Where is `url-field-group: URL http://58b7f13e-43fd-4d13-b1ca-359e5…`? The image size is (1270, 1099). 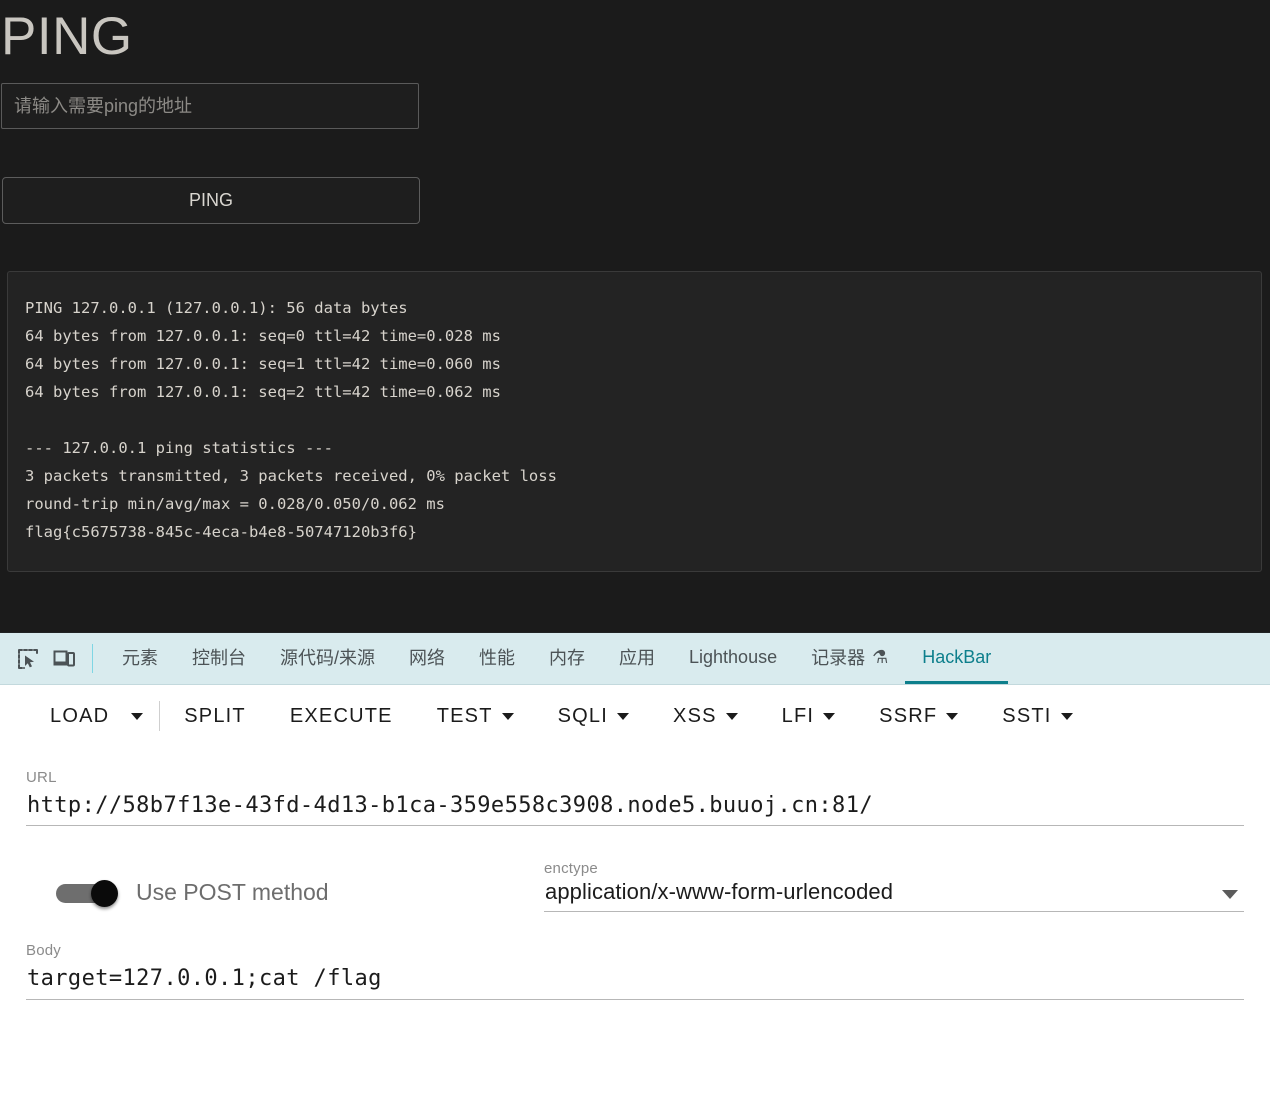 url-field-group: URL http://58b7f13e-43fd-4d13-b1ca-359e5… is located at coordinates (635, 797).